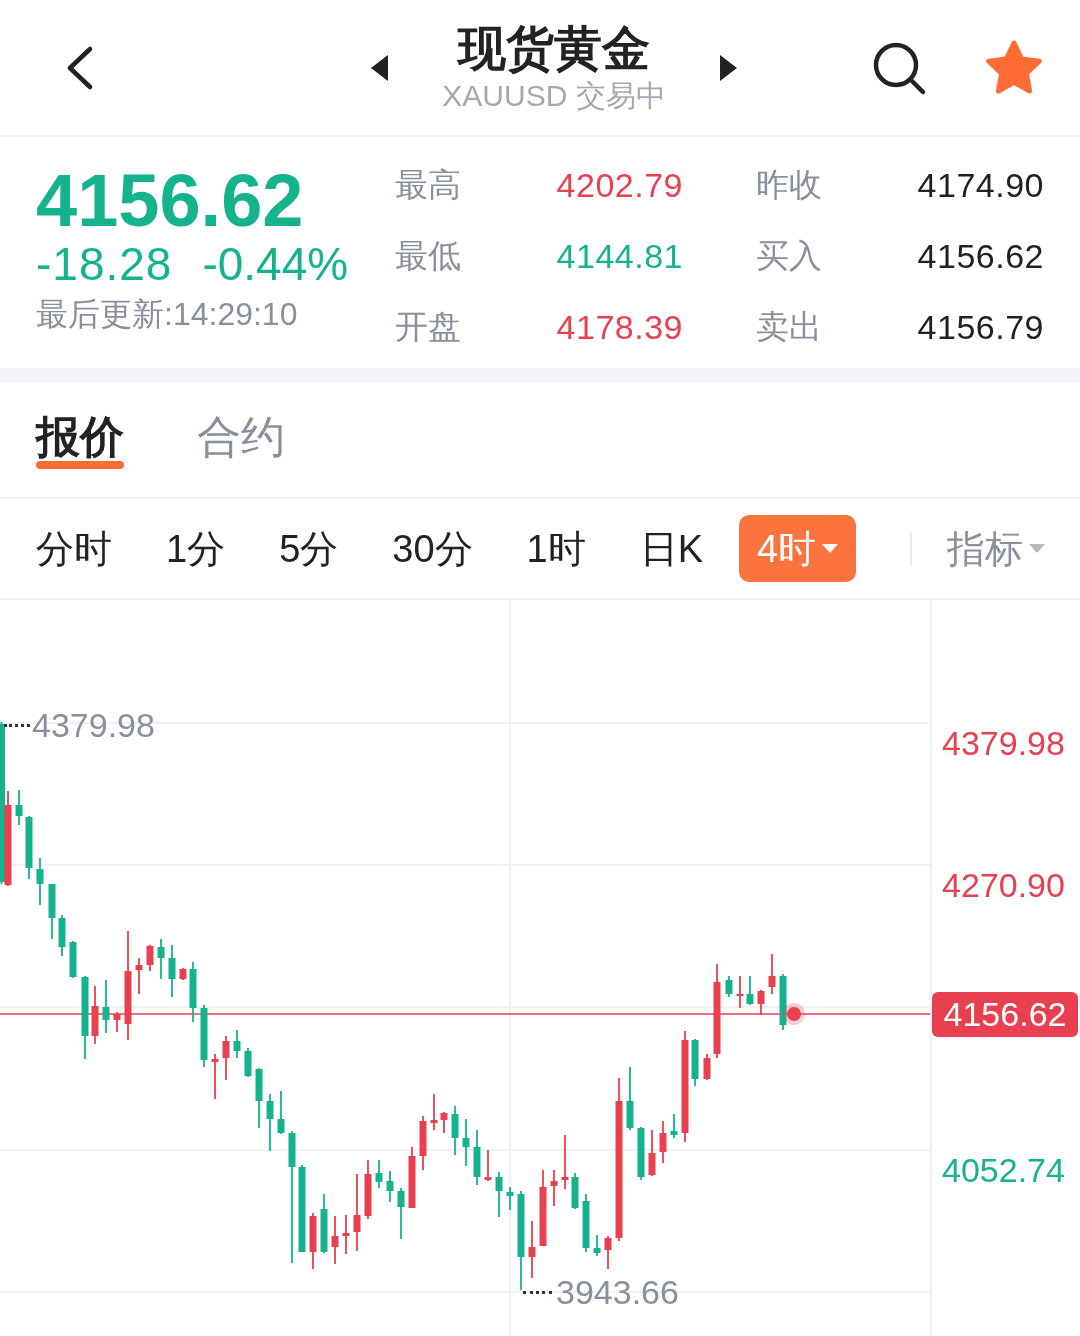  What do you see at coordinates (728, 67) in the screenshot?
I see `right-triangle-icon` at bounding box center [728, 67].